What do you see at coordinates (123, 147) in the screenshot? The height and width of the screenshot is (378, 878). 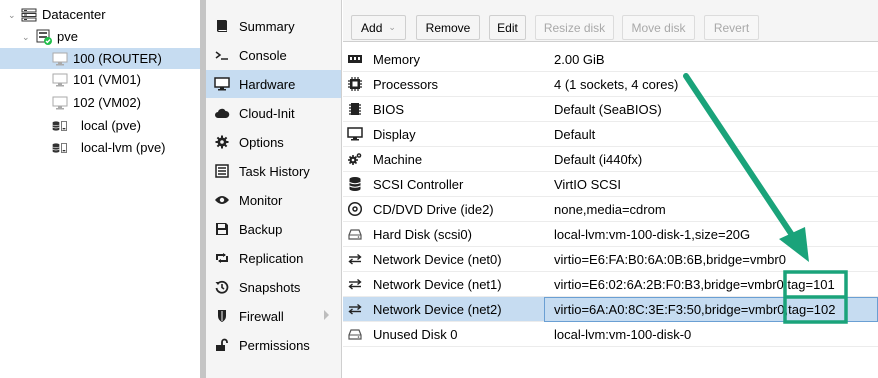 I see `tree-item-label: local-lvm (pve)` at bounding box center [123, 147].